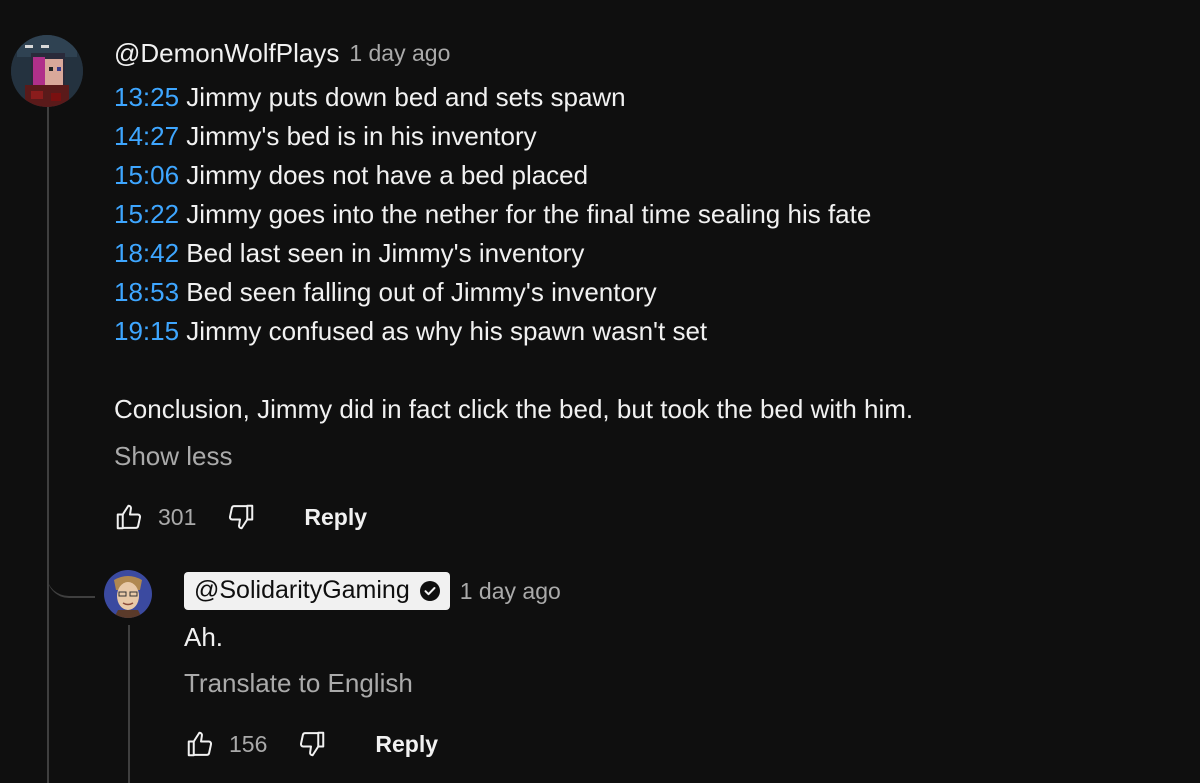 The height and width of the screenshot is (783, 1200). I want to click on show-less-button: Show less, so click(173, 456).